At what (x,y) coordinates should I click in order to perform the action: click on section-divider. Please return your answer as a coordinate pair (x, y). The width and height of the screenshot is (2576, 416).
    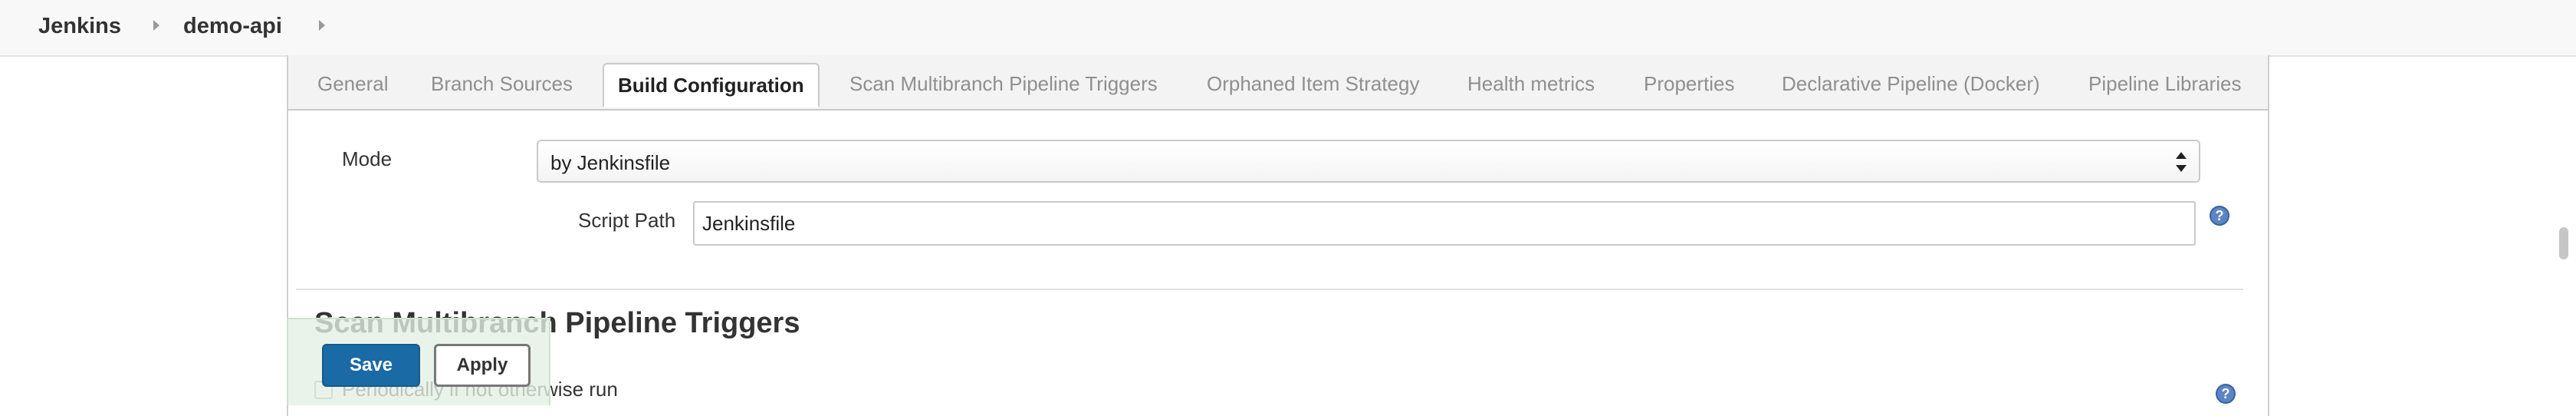
    Looking at the image, I should click on (1269, 290).